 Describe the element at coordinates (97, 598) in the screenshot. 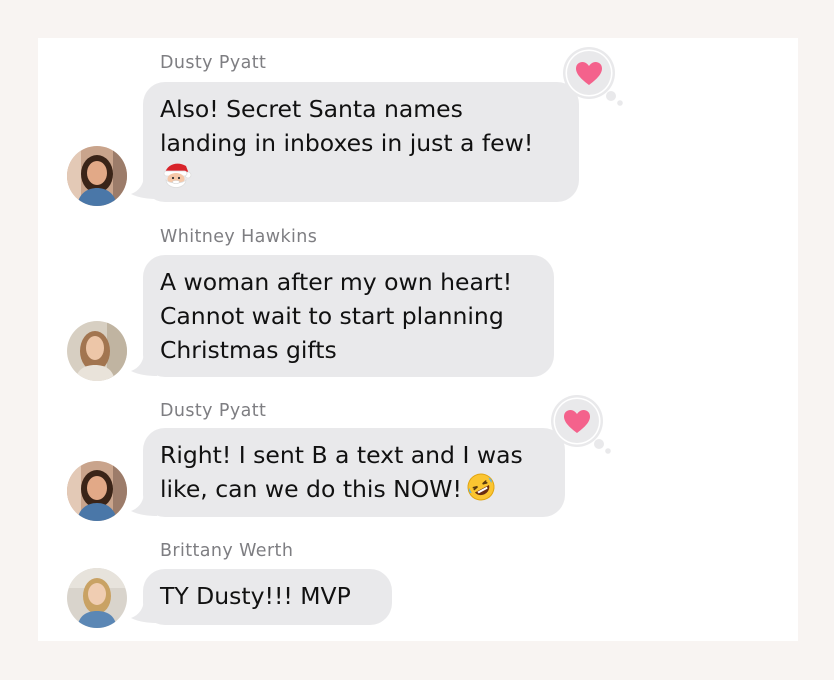

I see `avatar-brittany-werth` at that location.